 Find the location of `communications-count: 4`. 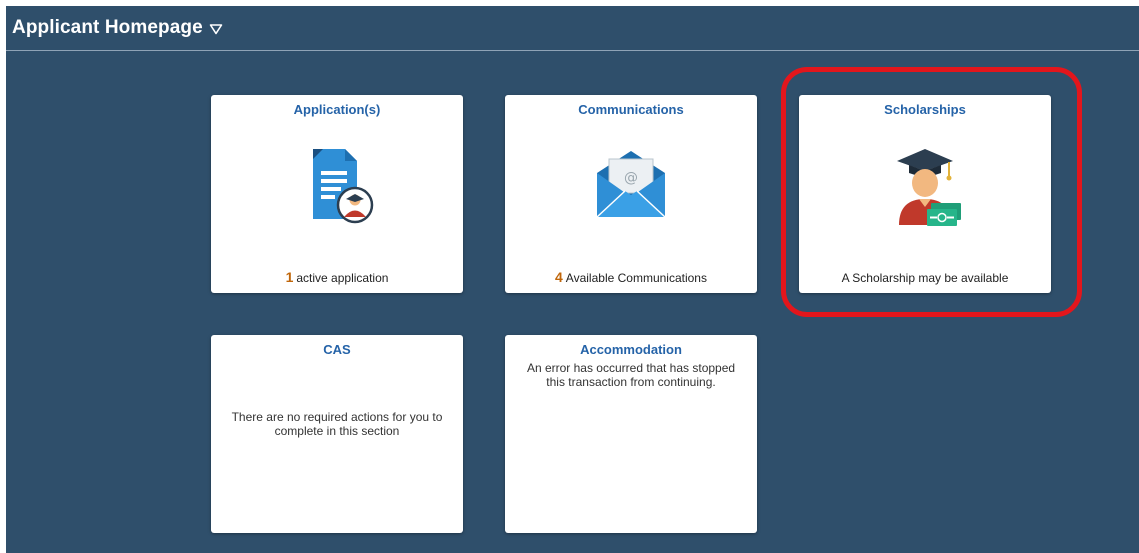

communications-count: 4 is located at coordinates (559, 277).